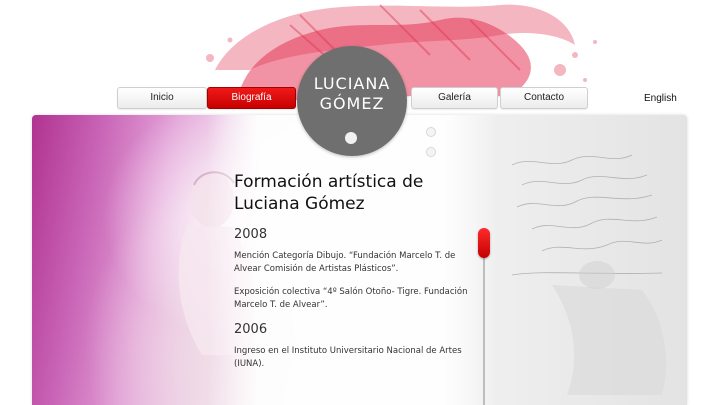  Describe the element at coordinates (352, 83) in the screenshot. I see `logo-line-first-name: LUCIANA` at that location.